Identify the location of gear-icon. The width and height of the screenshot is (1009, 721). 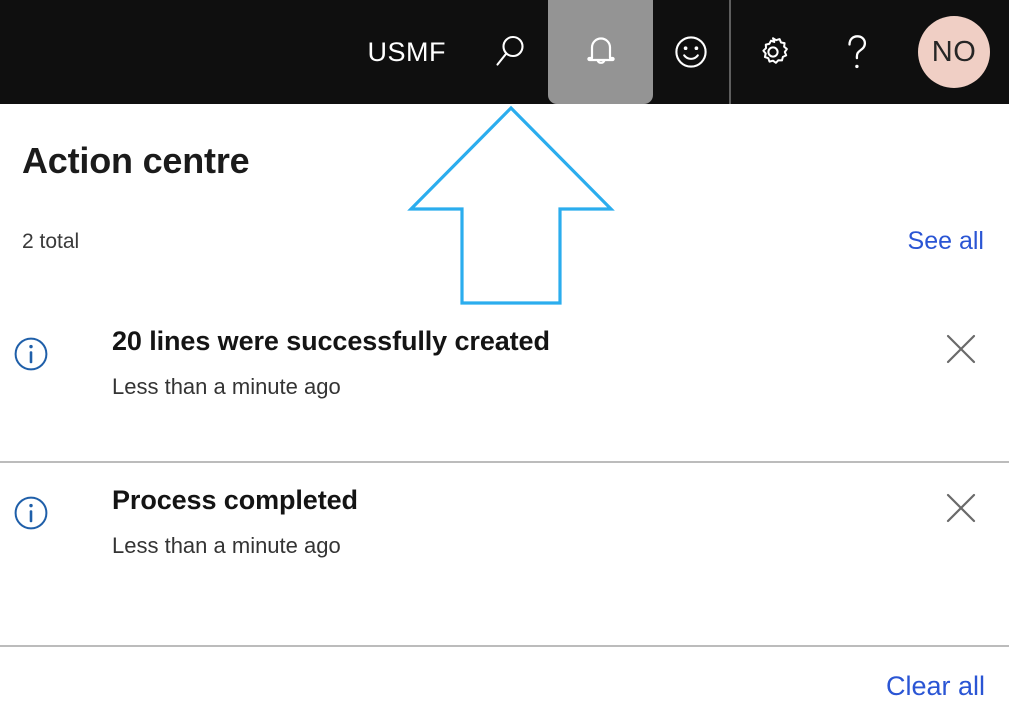
(773, 52).